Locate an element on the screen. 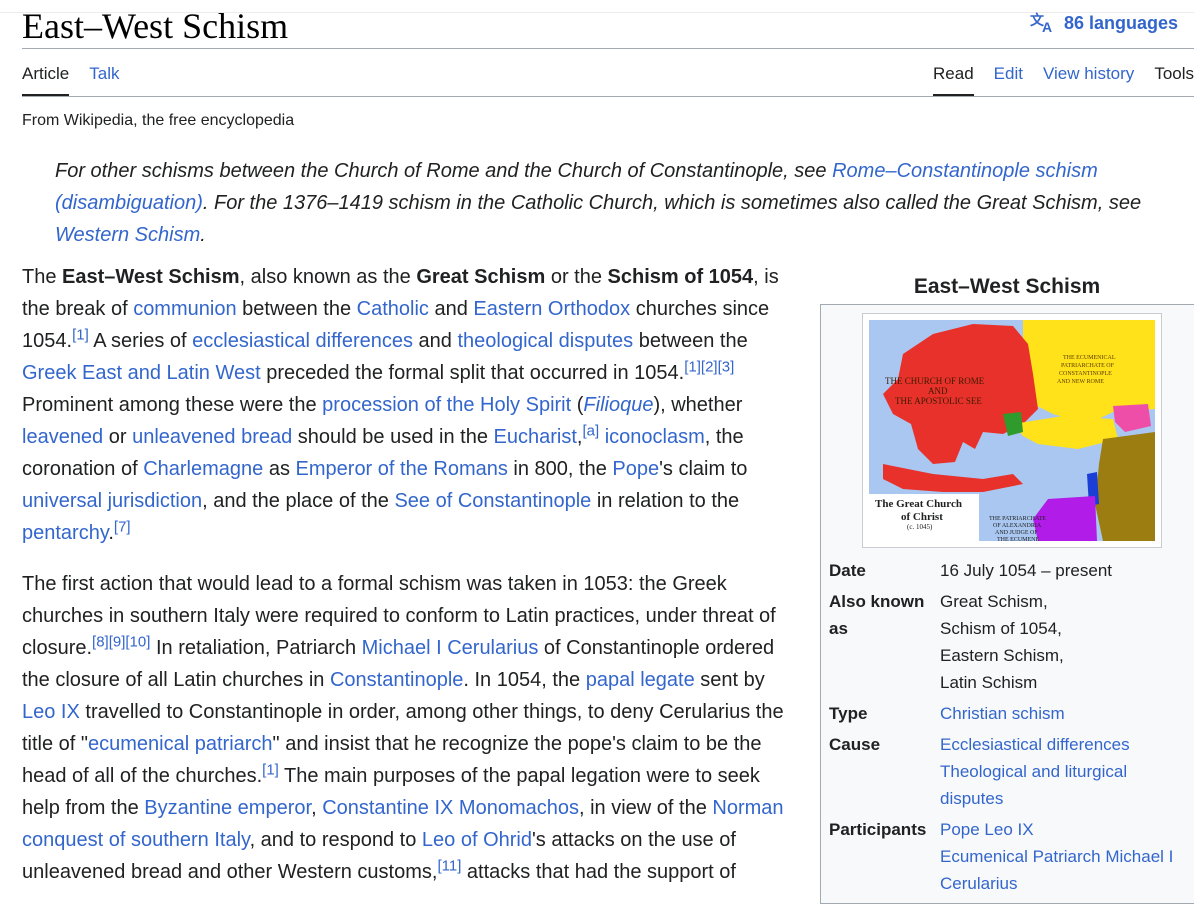  citation-link: [11] is located at coordinates (449, 865).